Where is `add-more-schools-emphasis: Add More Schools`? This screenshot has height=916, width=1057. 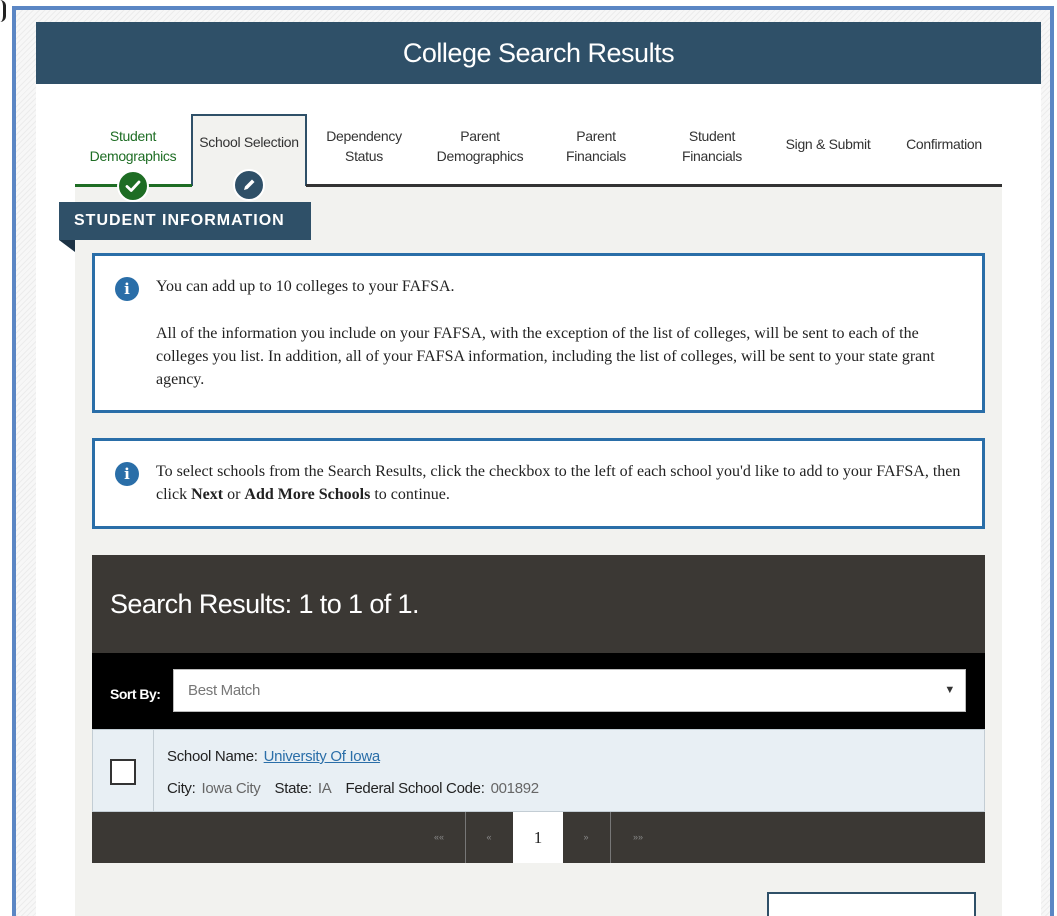 add-more-schools-emphasis: Add More Schools is located at coordinates (307, 494).